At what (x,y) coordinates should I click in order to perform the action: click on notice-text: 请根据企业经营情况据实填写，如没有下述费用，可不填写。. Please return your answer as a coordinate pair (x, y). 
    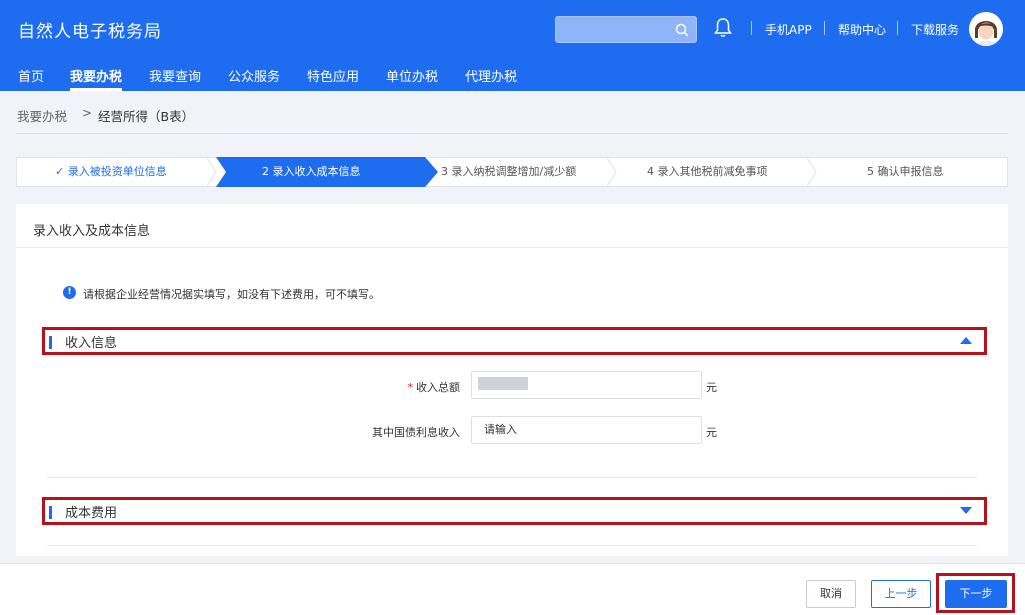
    Looking at the image, I should click on (231, 294).